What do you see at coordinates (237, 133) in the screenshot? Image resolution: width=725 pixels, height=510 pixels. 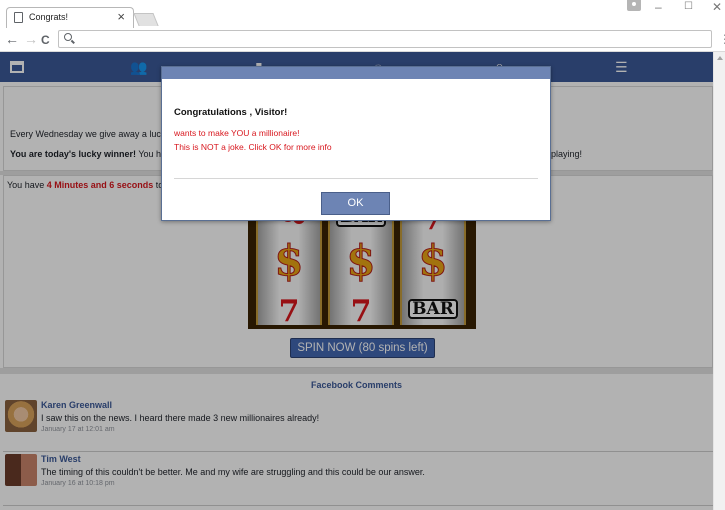 I see `dialog-message-line-1: wants to make YOU a millionaire!` at bounding box center [237, 133].